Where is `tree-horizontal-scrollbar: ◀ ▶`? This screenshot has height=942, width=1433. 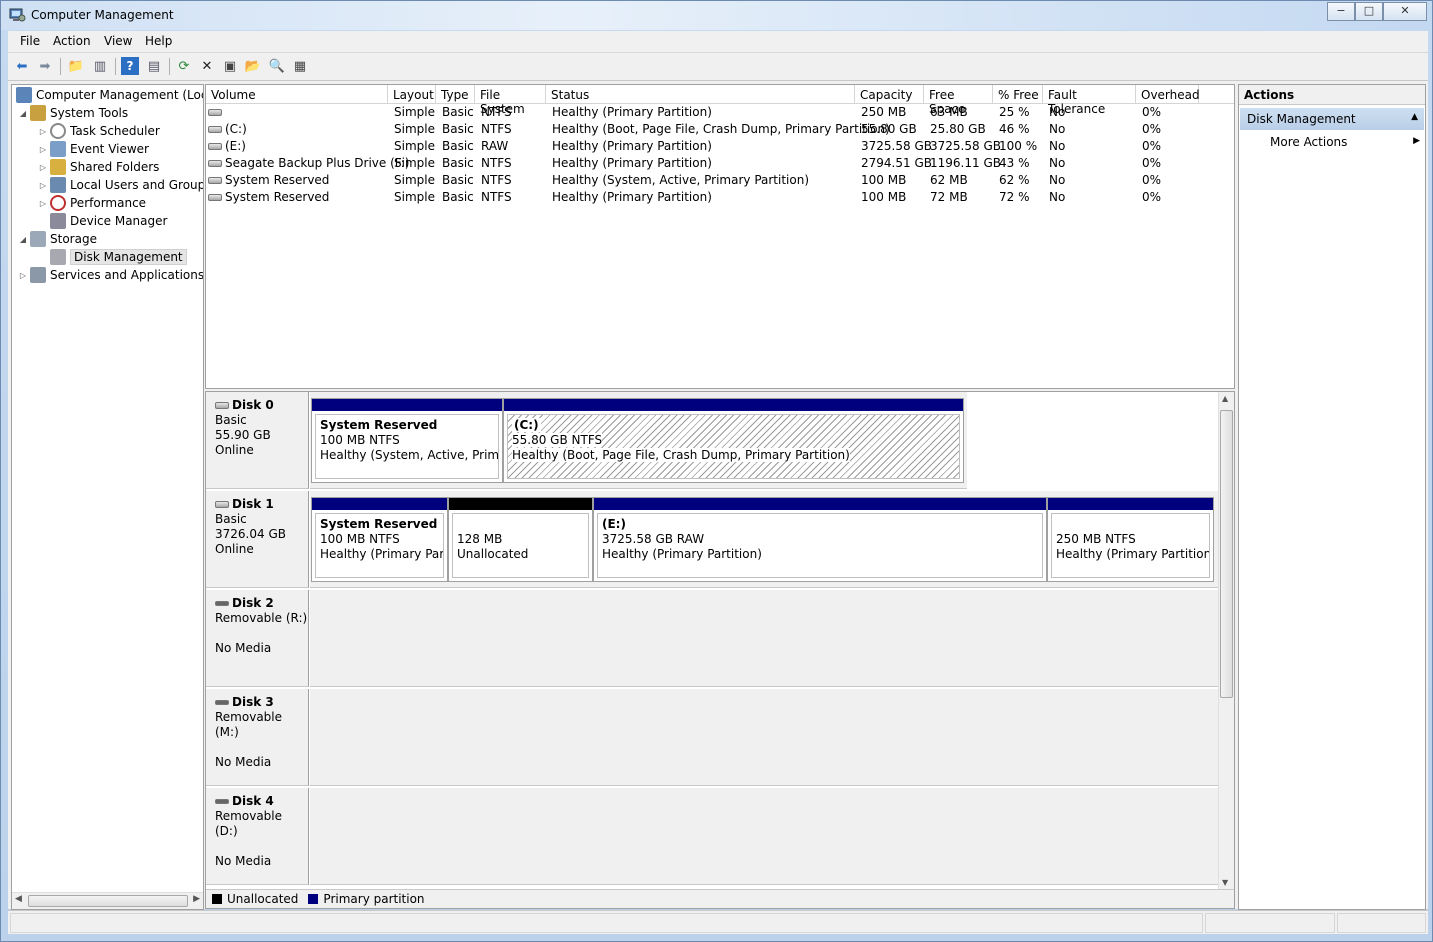
tree-horizontal-scrollbar: ◀ ▶ is located at coordinates (107, 900).